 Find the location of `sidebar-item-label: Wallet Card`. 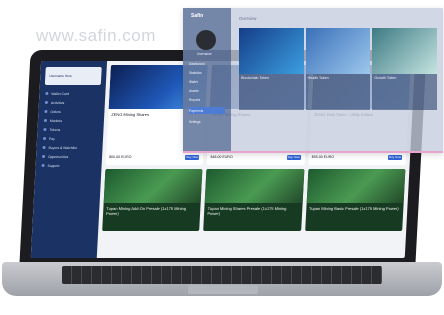

sidebar-item-label: Wallet Card is located at coordinates (60, 93).